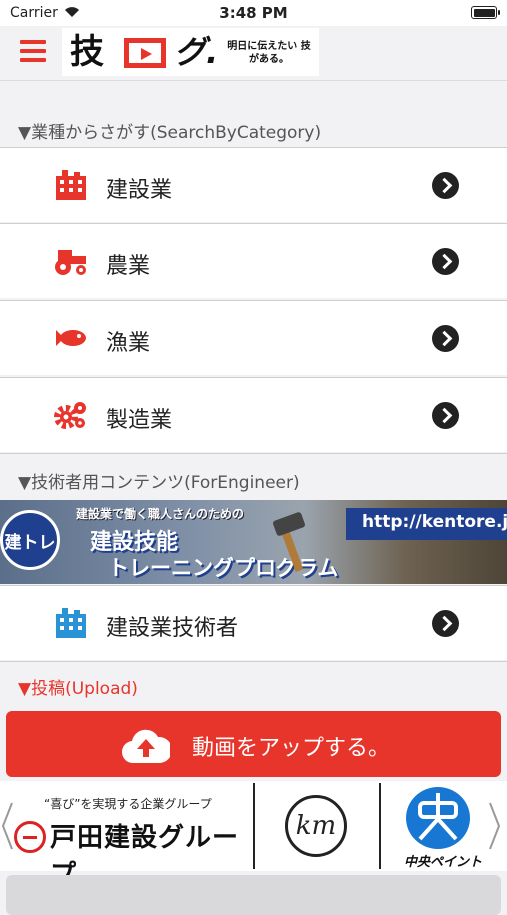  I want to click on category-row-agriculture: 農業, so click(253, 260).